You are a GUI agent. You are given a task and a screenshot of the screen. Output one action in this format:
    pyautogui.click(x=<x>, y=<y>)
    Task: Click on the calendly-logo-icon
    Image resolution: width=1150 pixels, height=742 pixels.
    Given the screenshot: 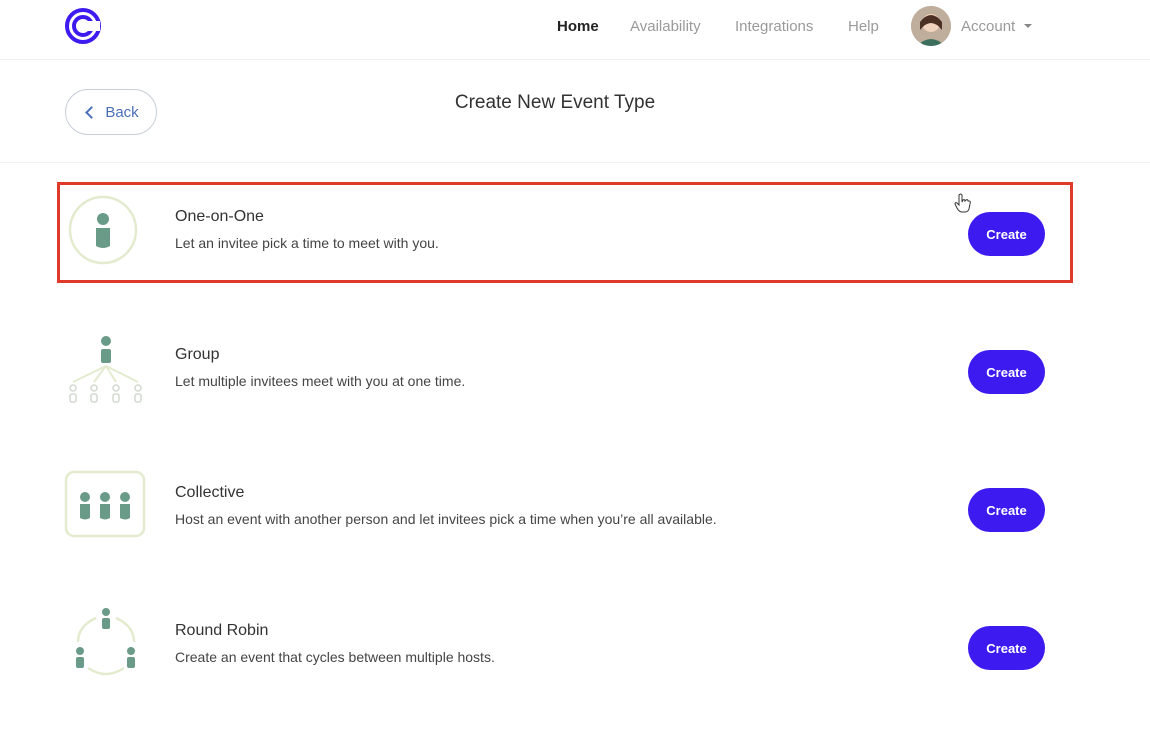 What is the action you would take?
    pyautogui.click(x=83, y=26)
    